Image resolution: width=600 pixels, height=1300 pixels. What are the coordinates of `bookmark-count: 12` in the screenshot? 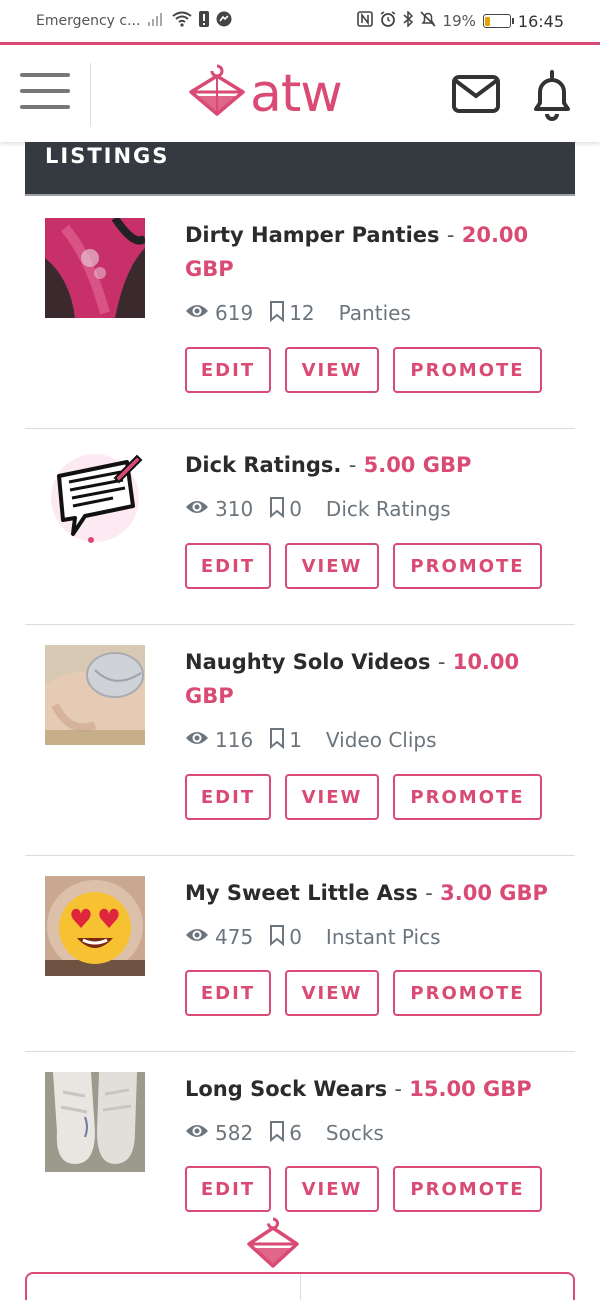 It's located at (302, 313).